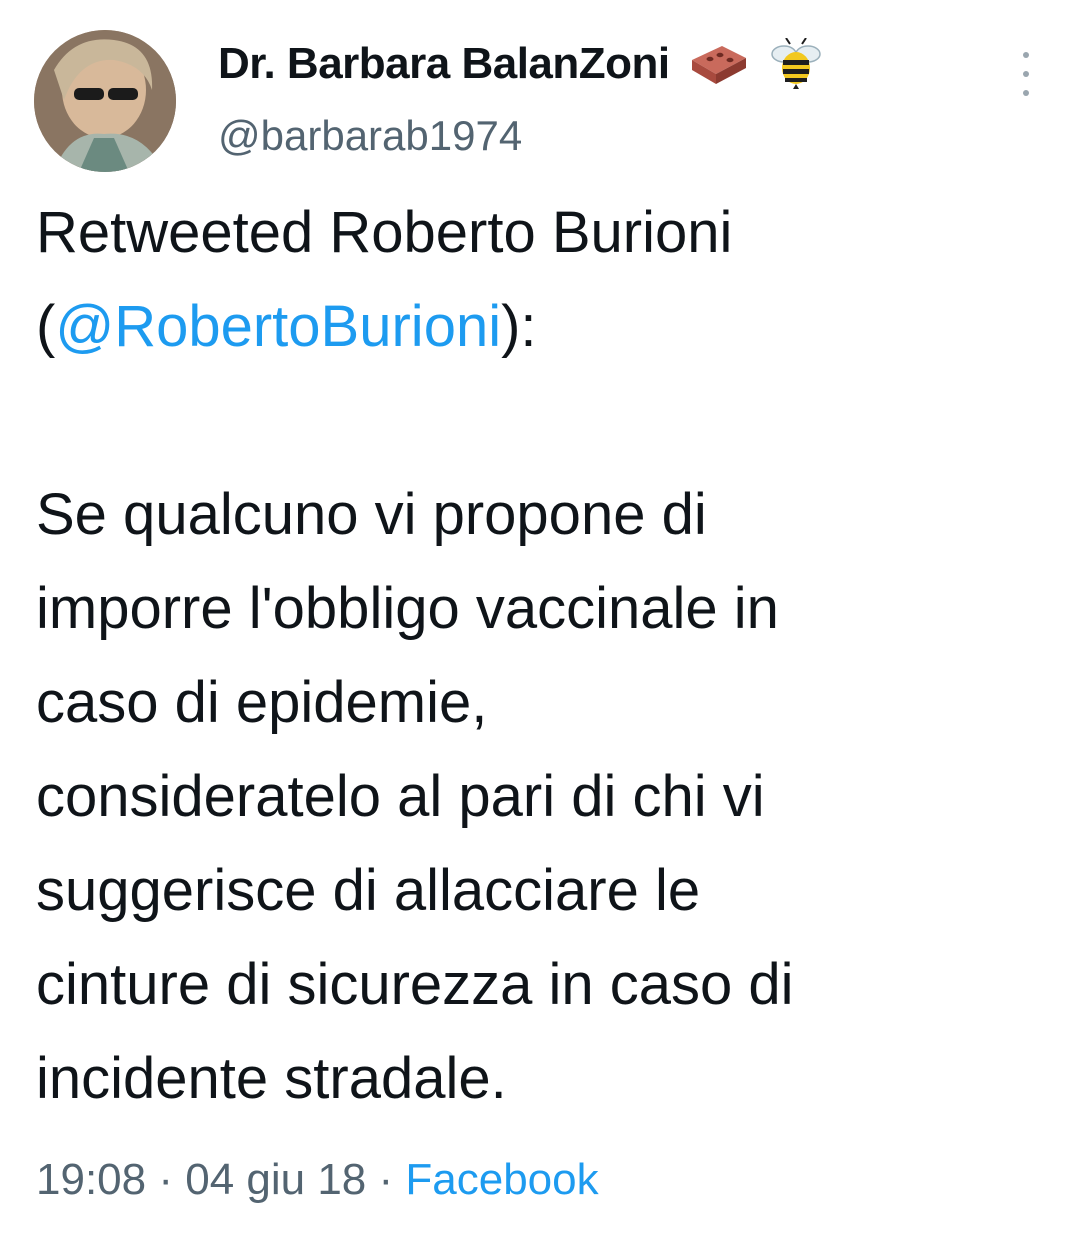 This screenshot has height=1249, width=1080. Describe the element at coordinates (384, 232) in the screenshot. I see `retweet-prefix: Retweeted Roberto Burioni` at that location.